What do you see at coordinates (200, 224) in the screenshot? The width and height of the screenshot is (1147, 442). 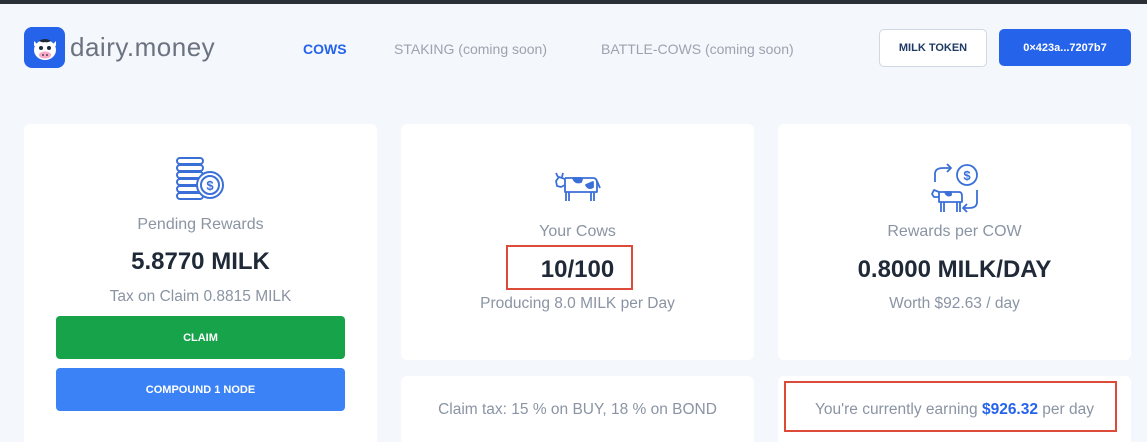 I see `pending-rewards-label: Pending Rewards` at bounding box center [200, 224].